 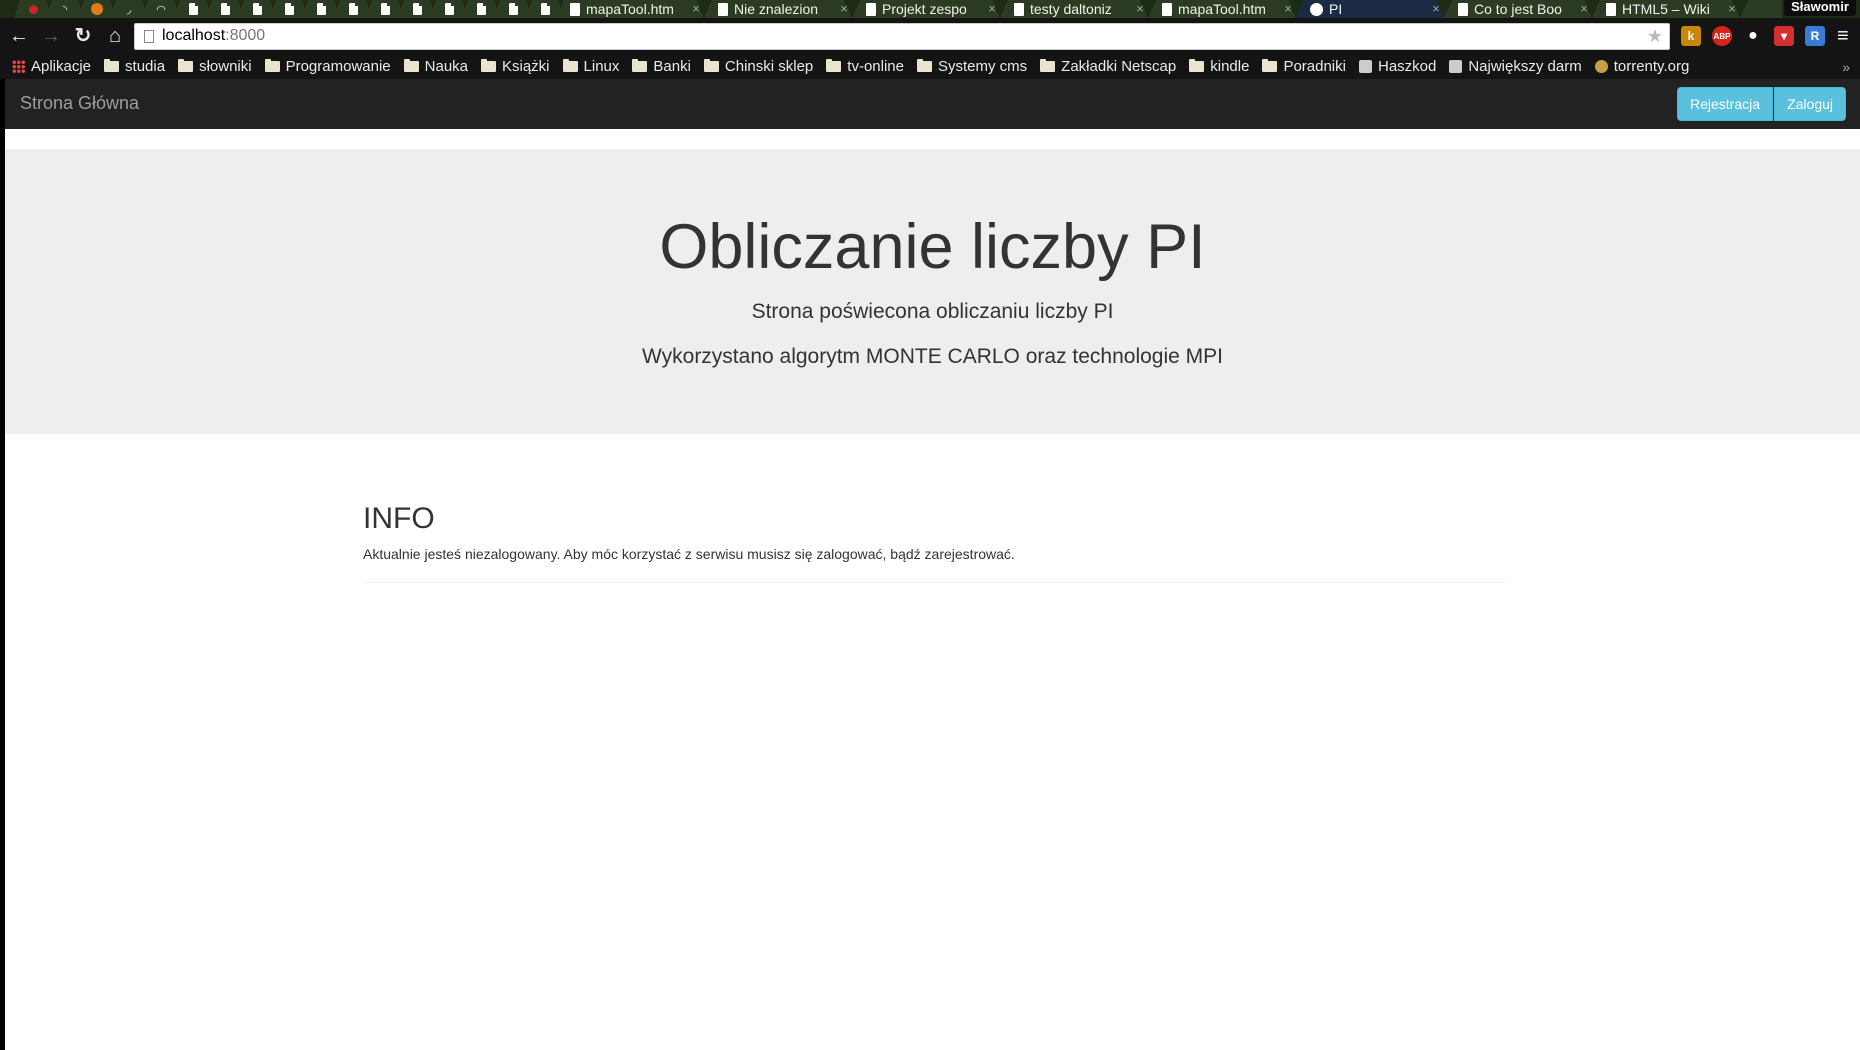 I want to click on pinned-tab: ◝, so click(x=65, y=9).